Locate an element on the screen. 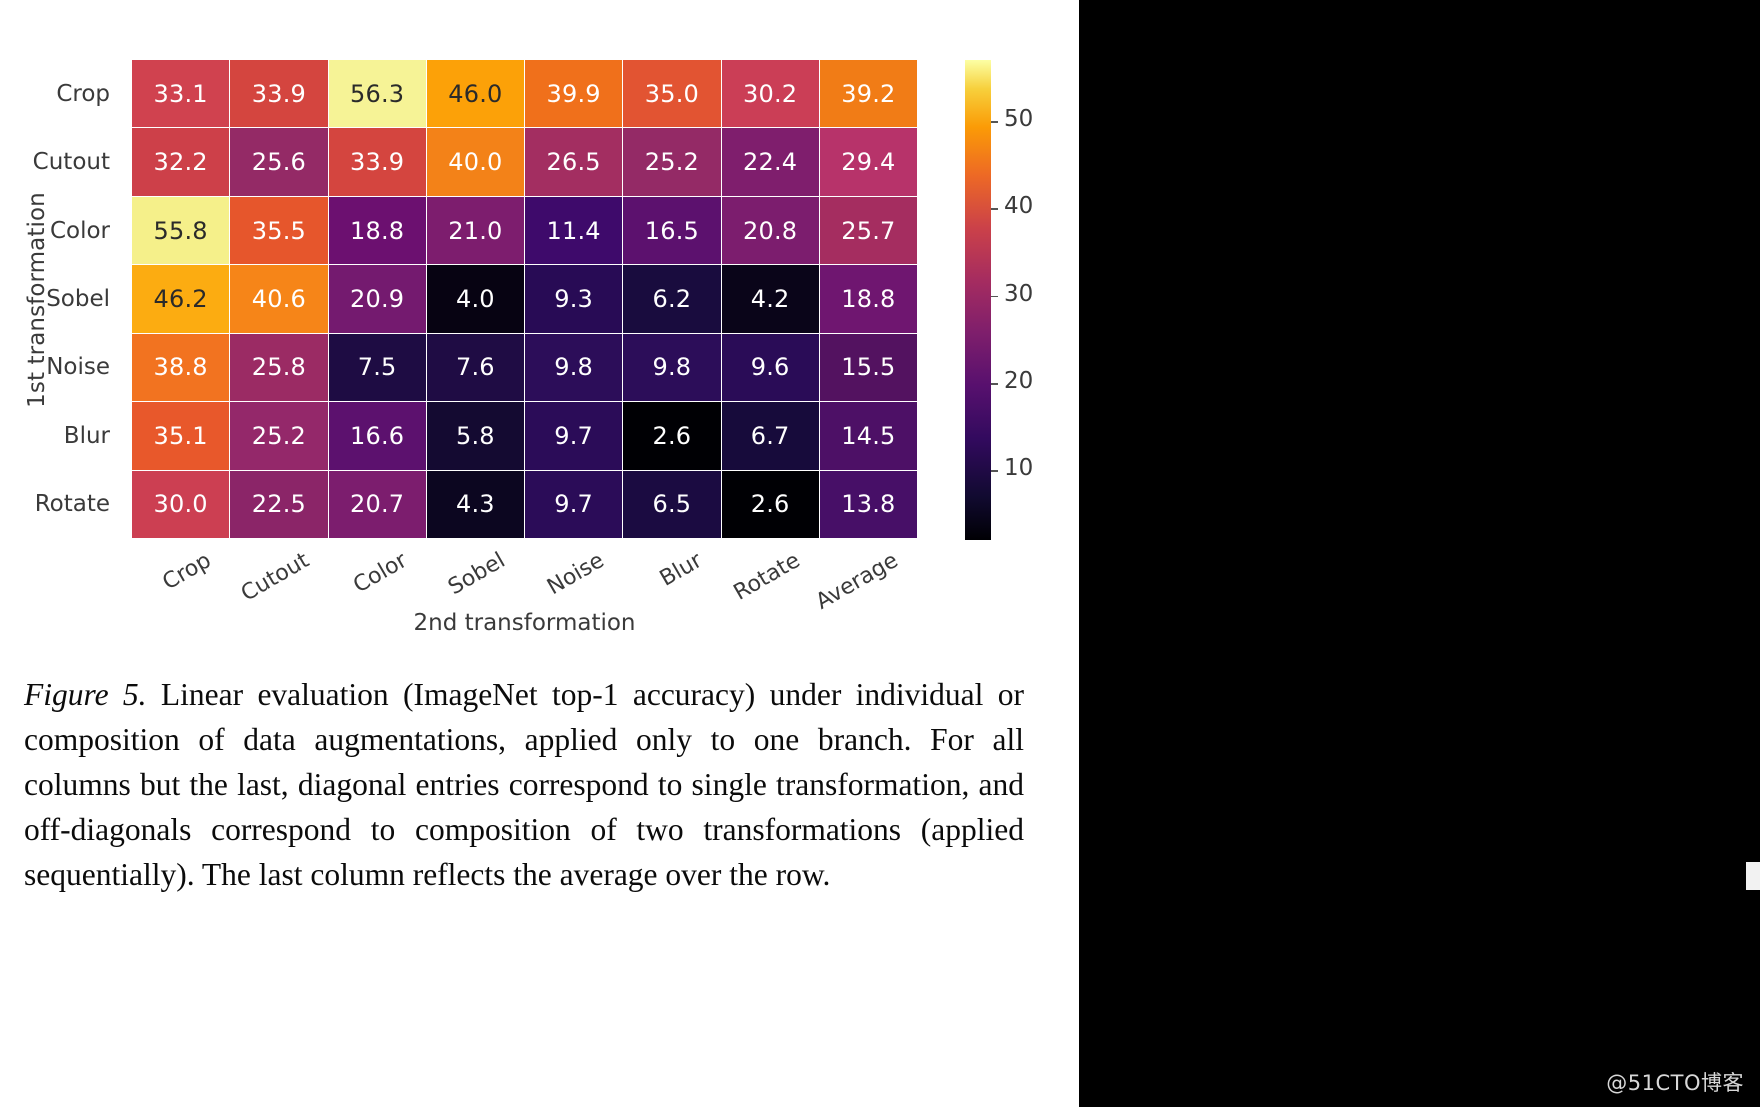 This screenshot has width=1760, height=1107. heatmap-cell: 29.4 is located at coordinates (868, 162).